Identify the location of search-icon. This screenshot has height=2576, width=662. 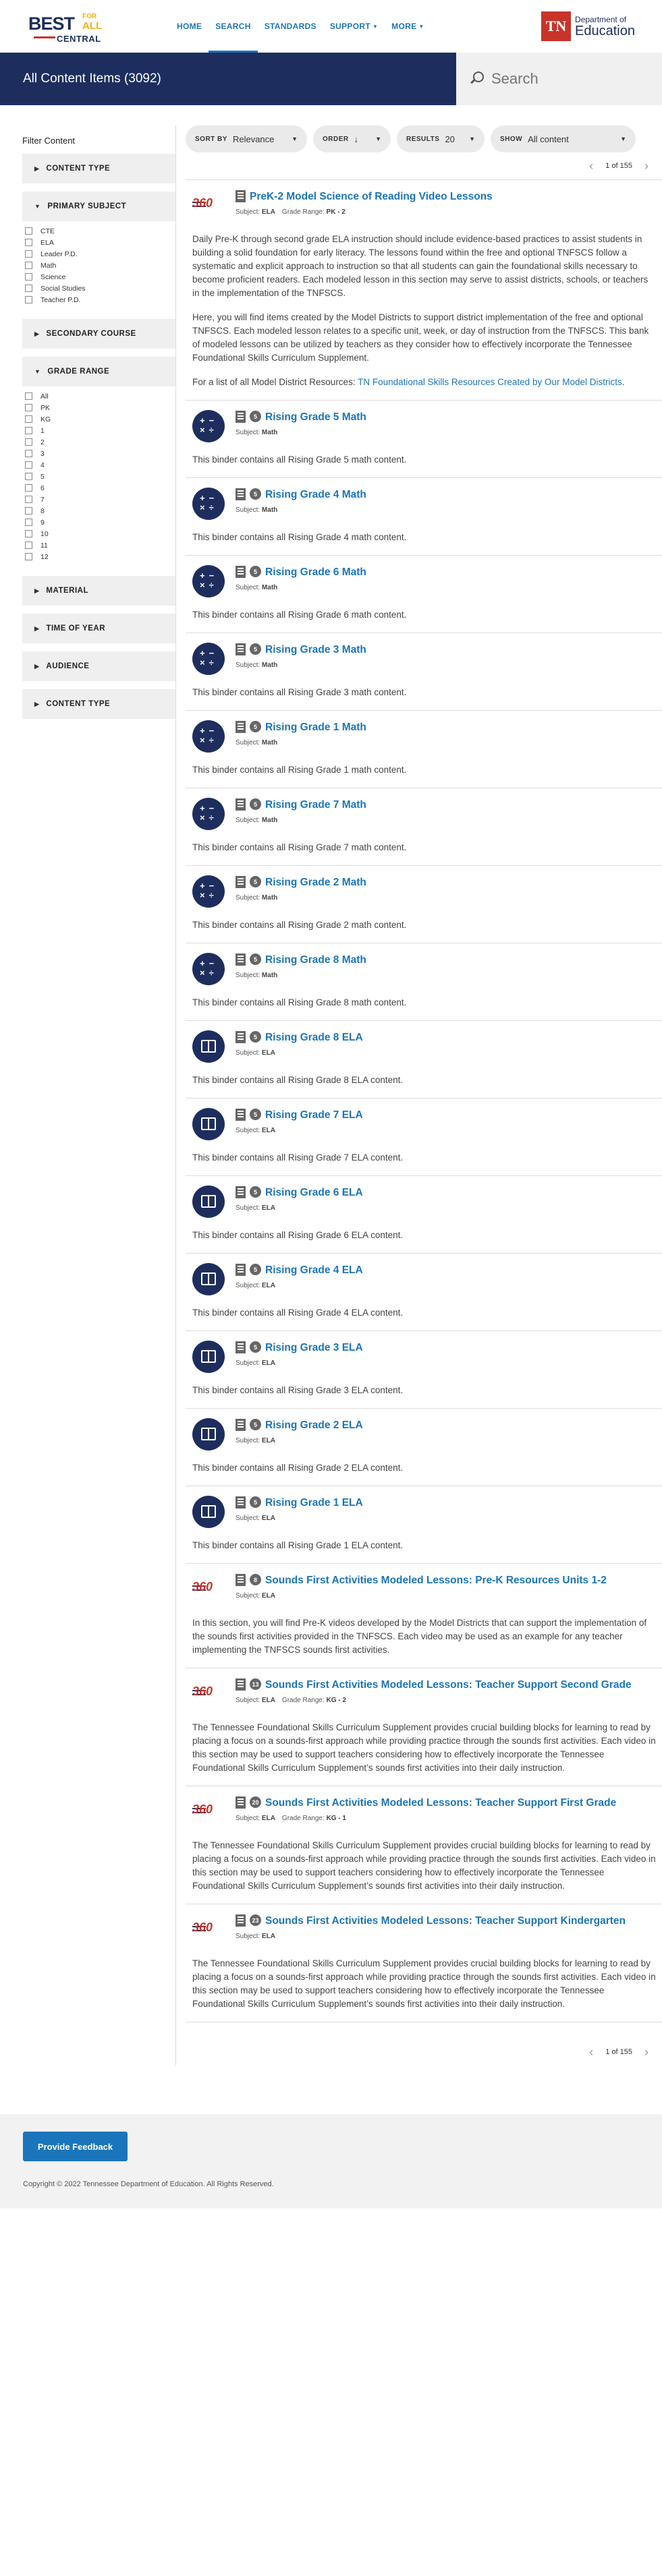
(477, 78).